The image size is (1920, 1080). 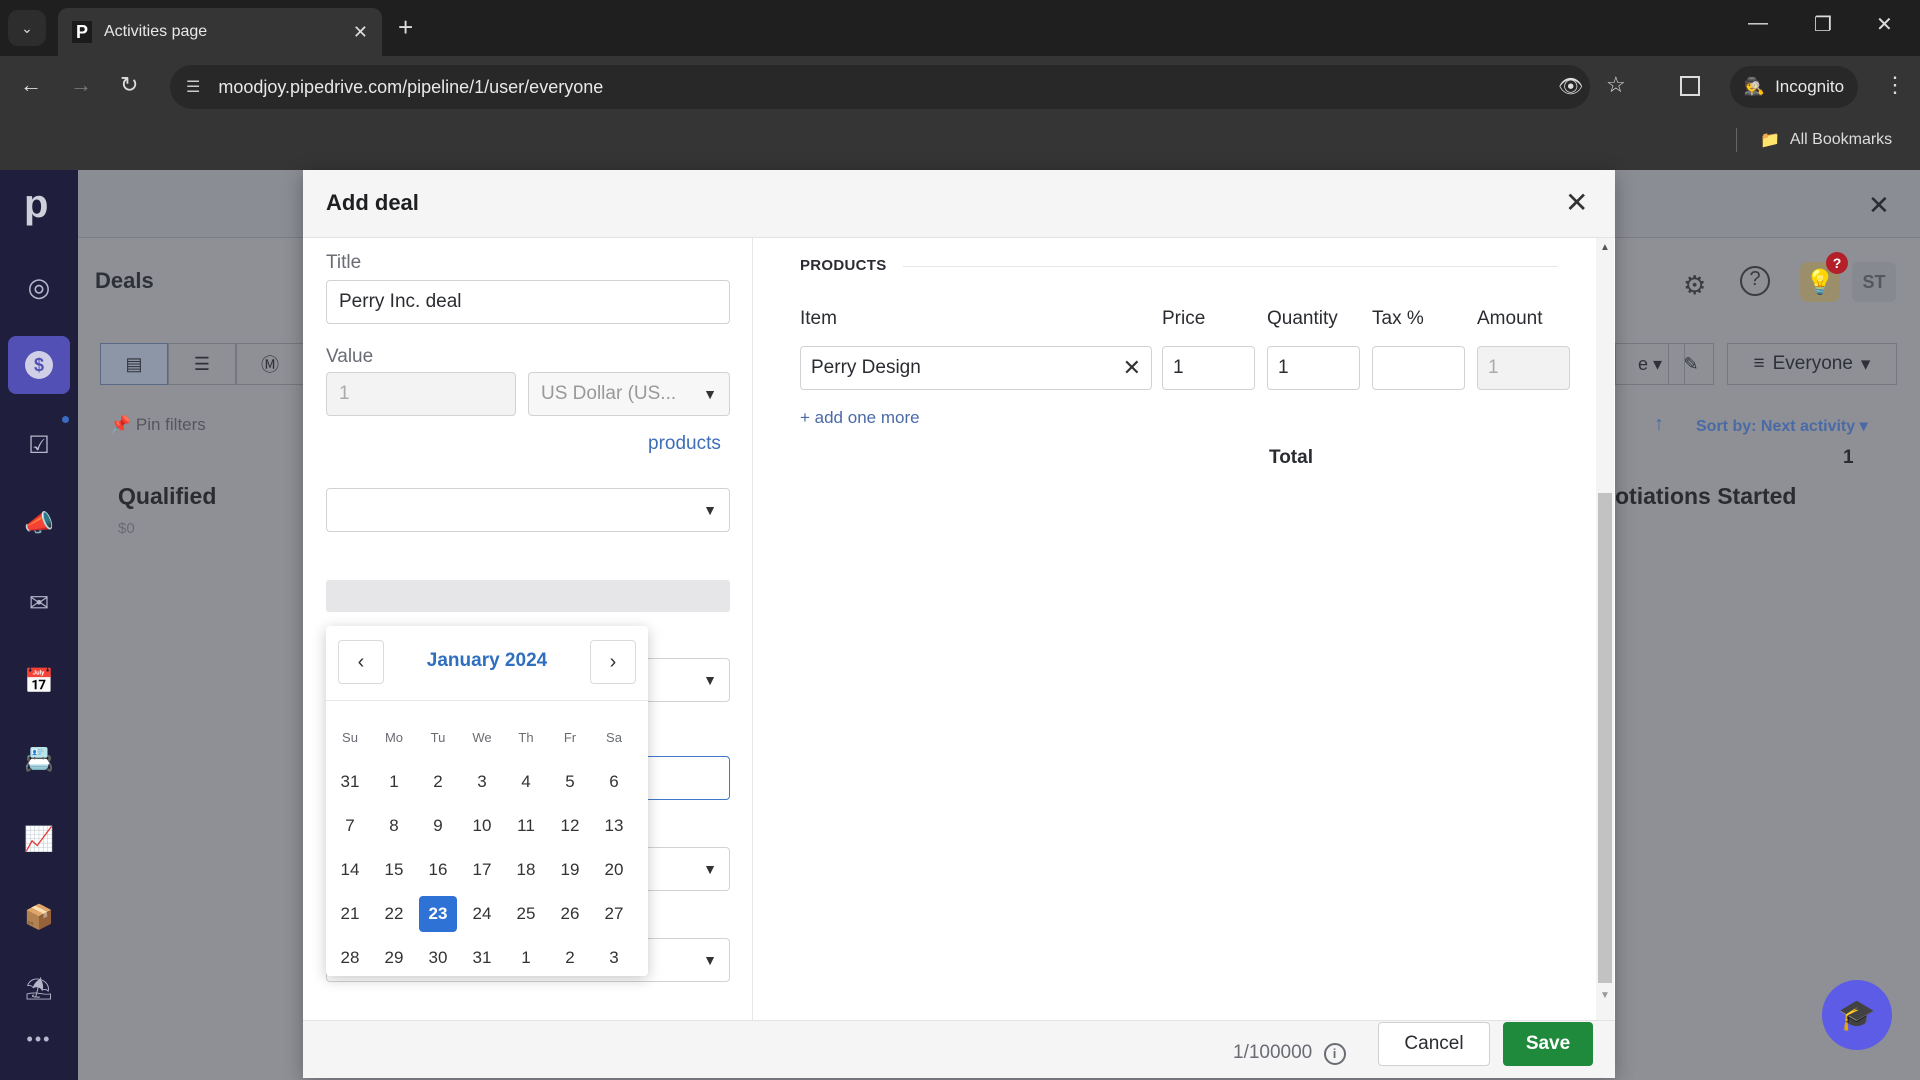 I want to click on currency-select: US Dollar (US... ▼, so click(x=629, y=394).